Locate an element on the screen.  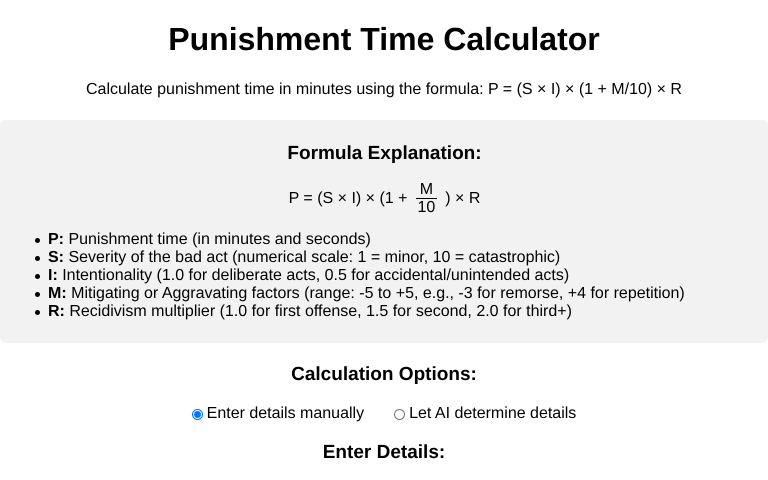
page-title: Punishment Time Calculator is located at coordinates (384, 39).